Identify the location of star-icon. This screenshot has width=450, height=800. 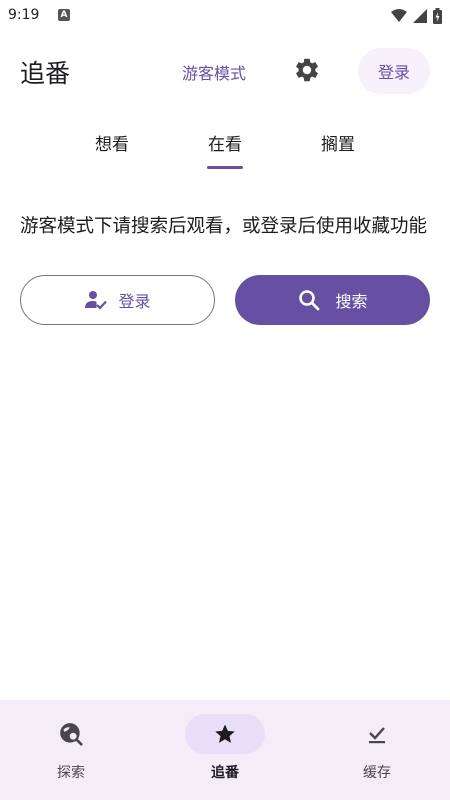
(225, 733).